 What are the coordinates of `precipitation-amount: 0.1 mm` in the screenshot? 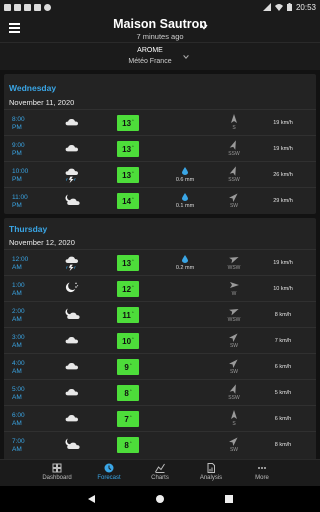 It's located at (185, 206).